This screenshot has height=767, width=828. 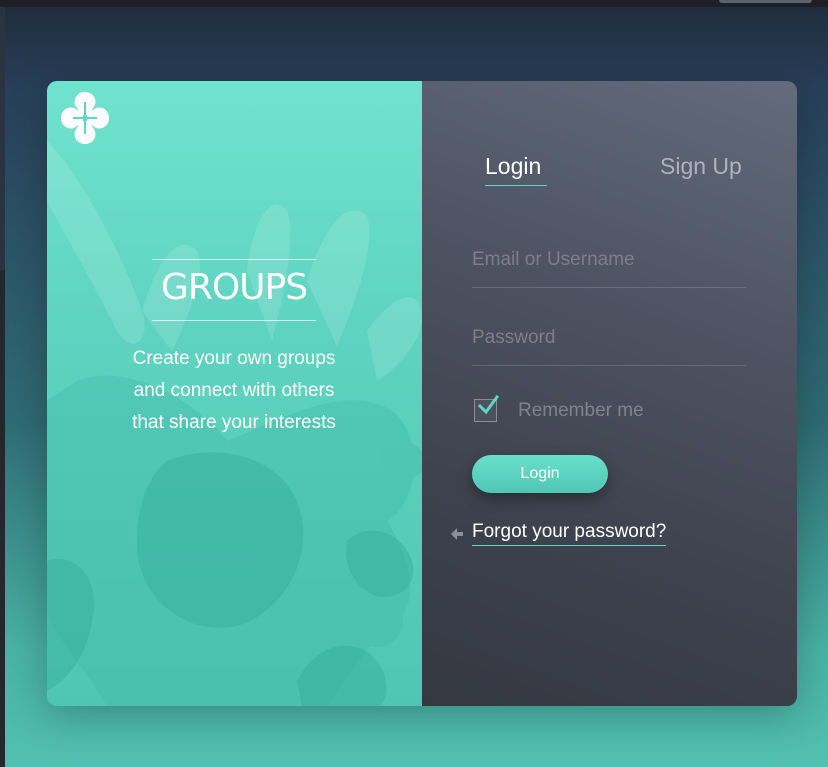 I want to click on password-field-wrapper, so click(x=609, y=339).